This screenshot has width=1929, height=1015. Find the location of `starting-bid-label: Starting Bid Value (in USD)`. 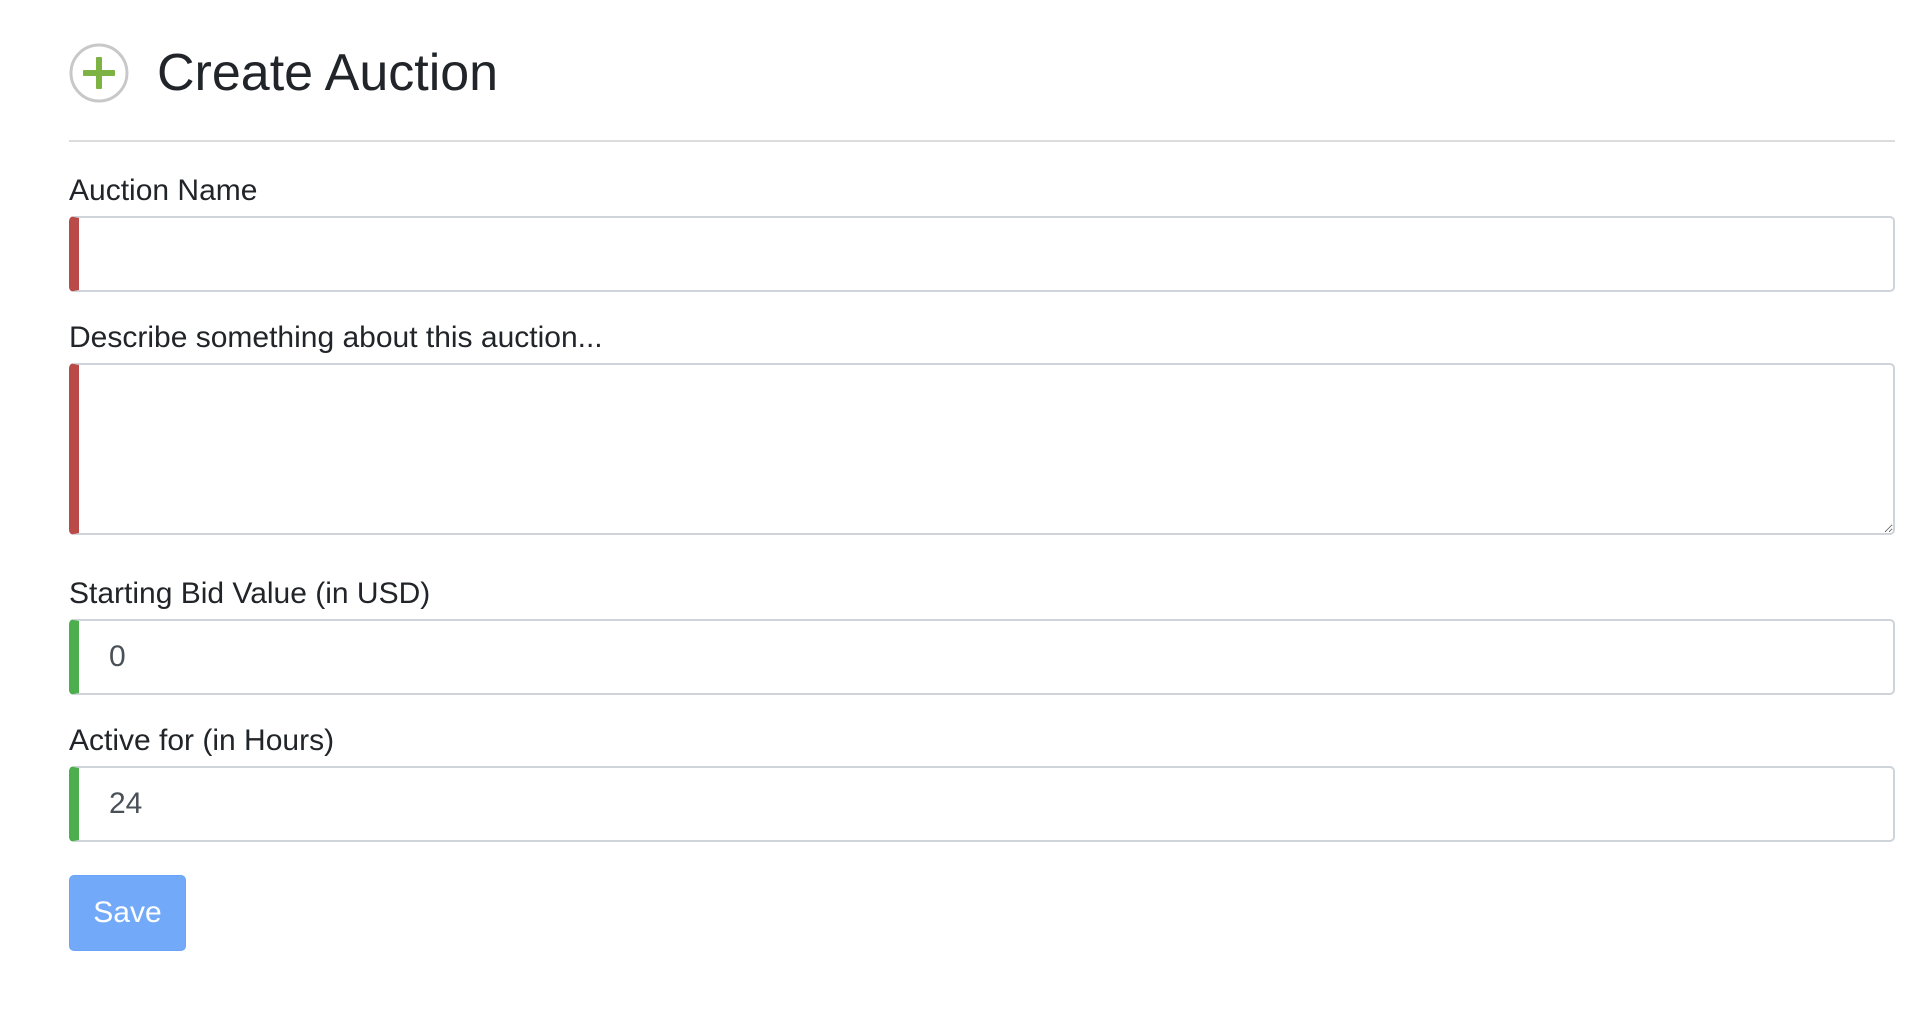

starting-bid-label: Starting Bid Value (in USD) is located at coordinates (250, 593).